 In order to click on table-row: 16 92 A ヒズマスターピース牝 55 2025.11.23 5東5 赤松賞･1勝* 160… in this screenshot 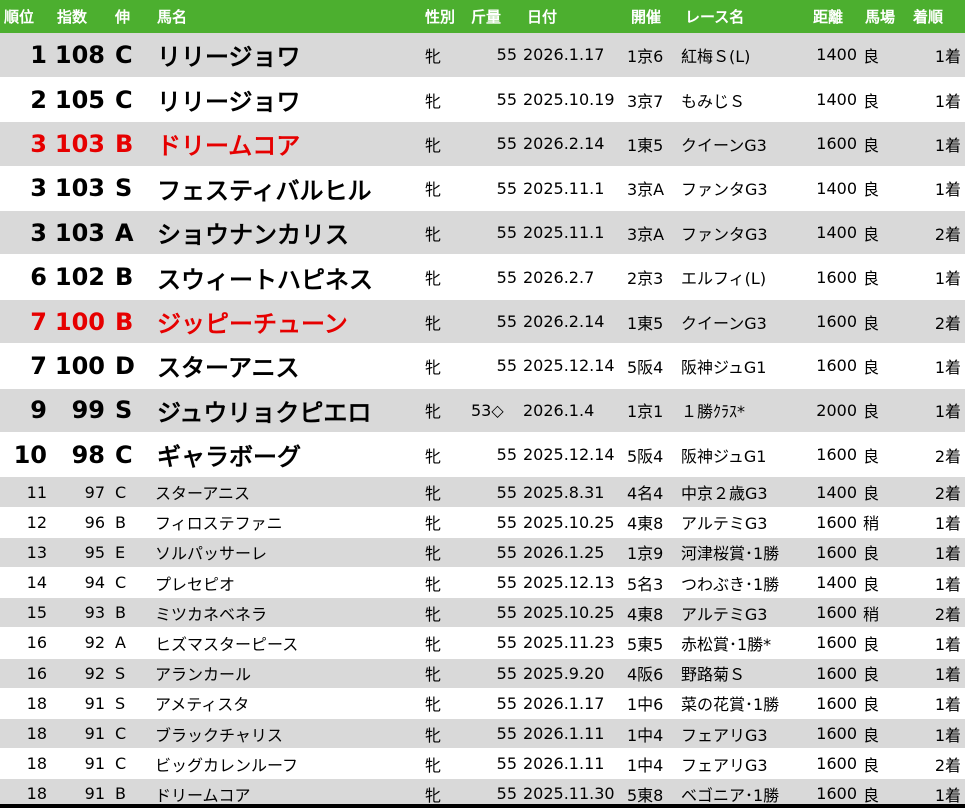, I will do `click(482, 643)`.